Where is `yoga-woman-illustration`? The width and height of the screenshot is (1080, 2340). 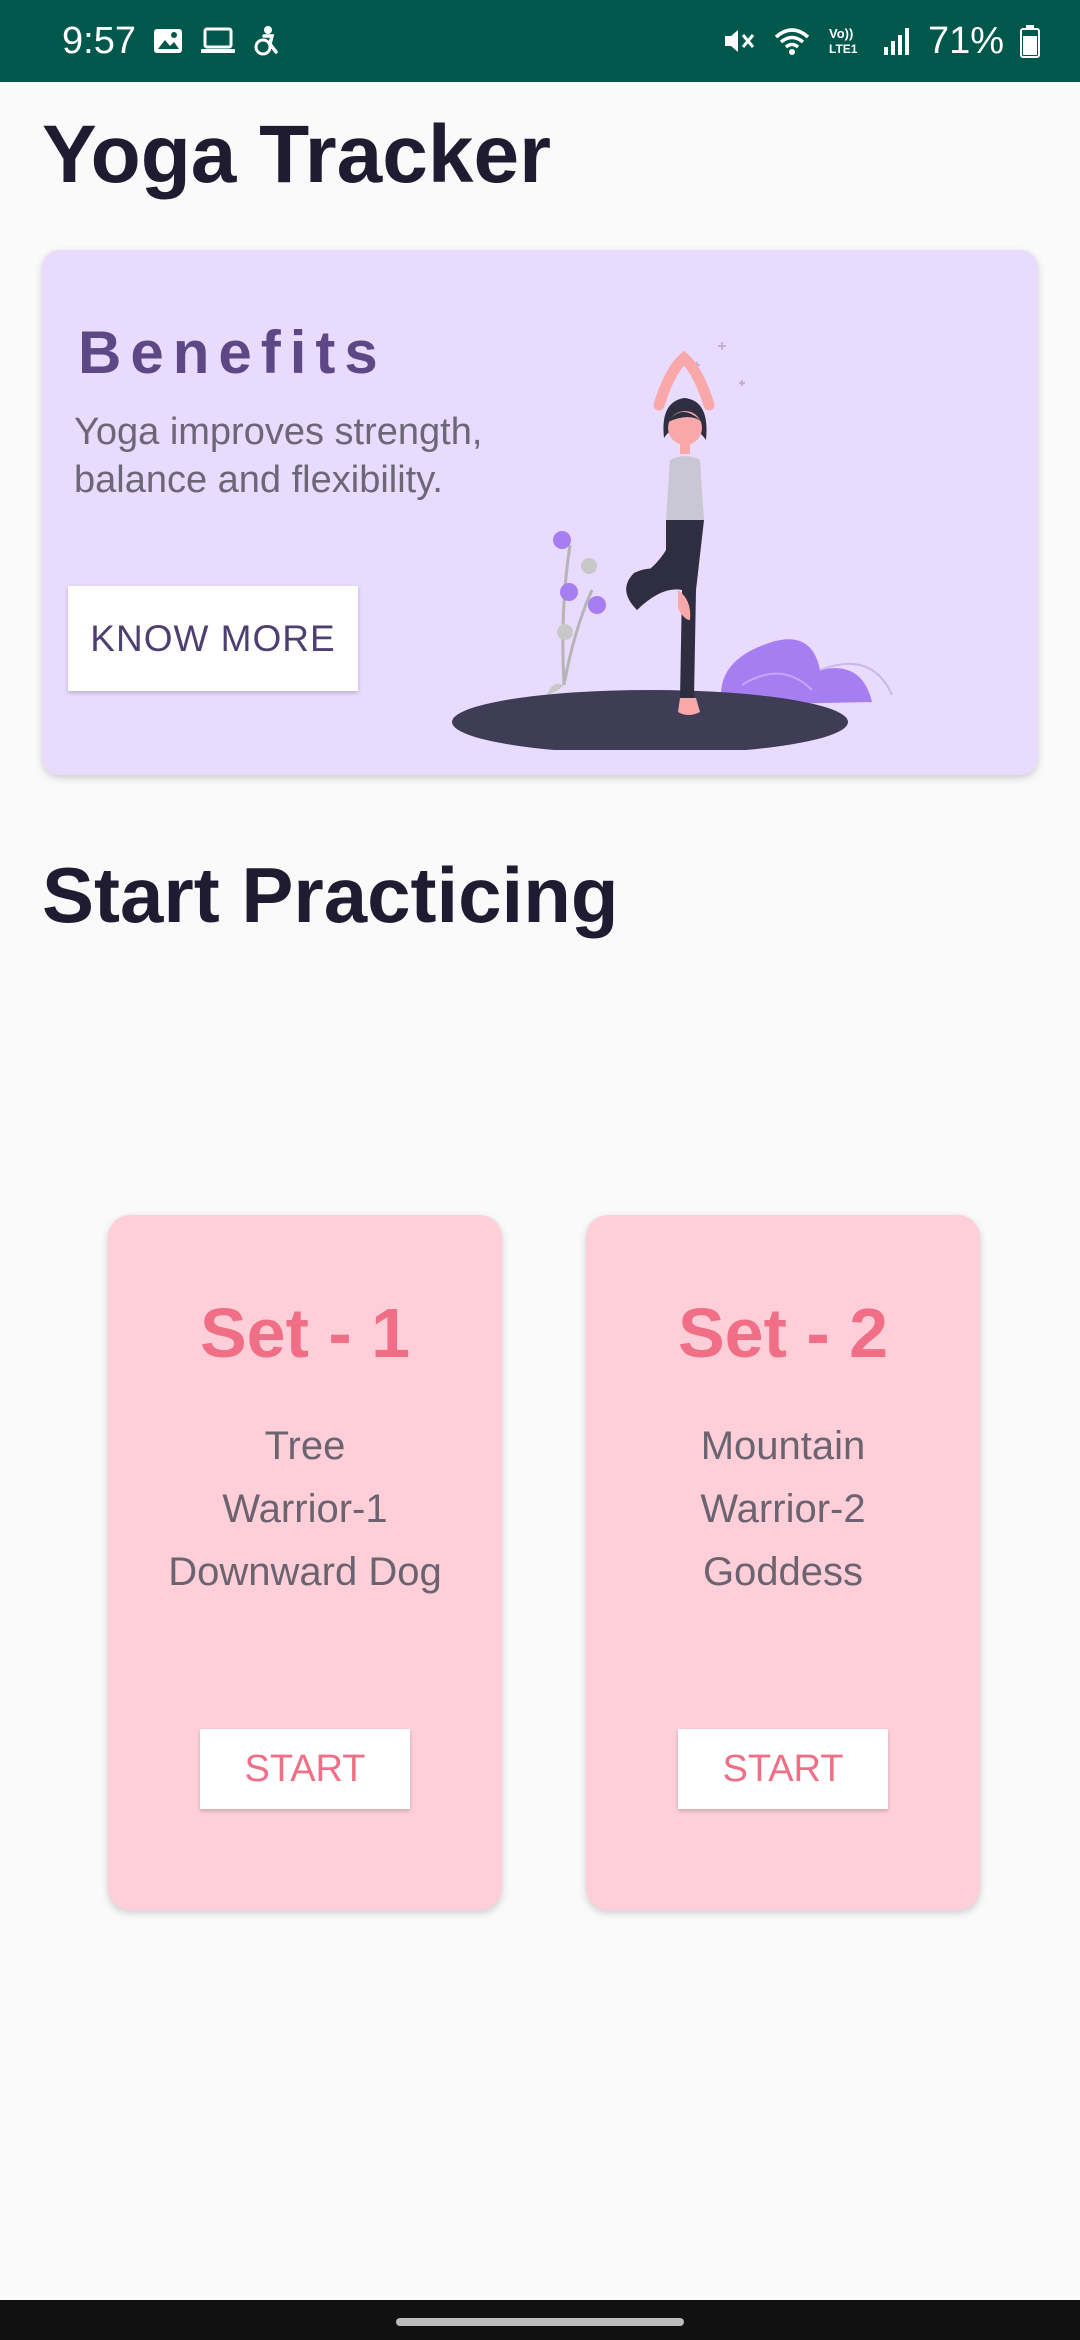
yoga-woman-illustration is located at coordinates (672, 546).